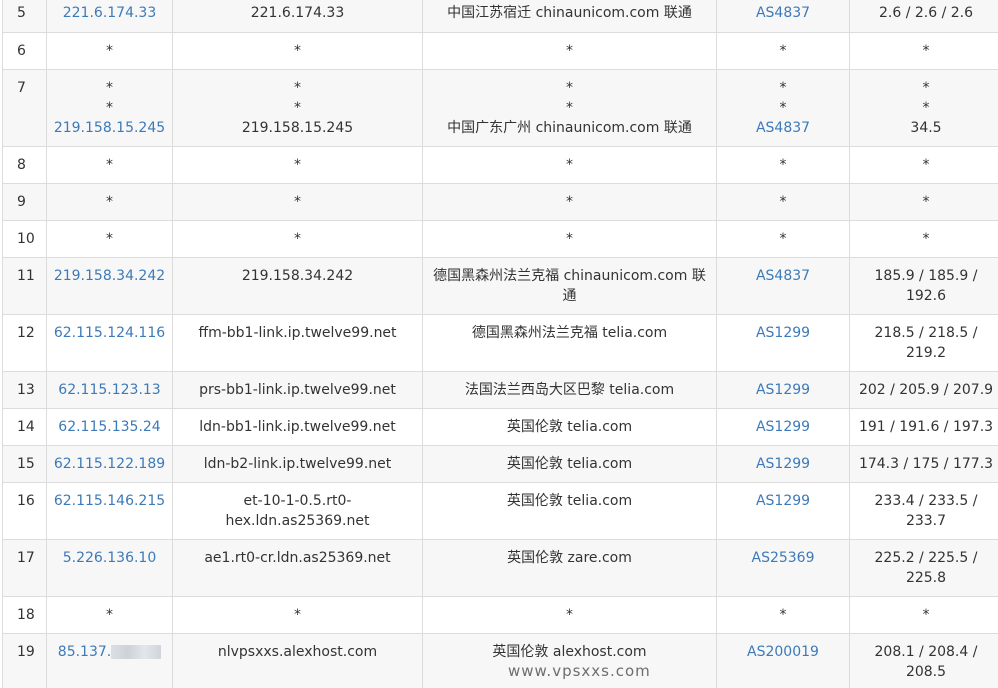  I want to click on host-text: ldn-bb1-link.ip.twelve99.net, so click(297, 427).